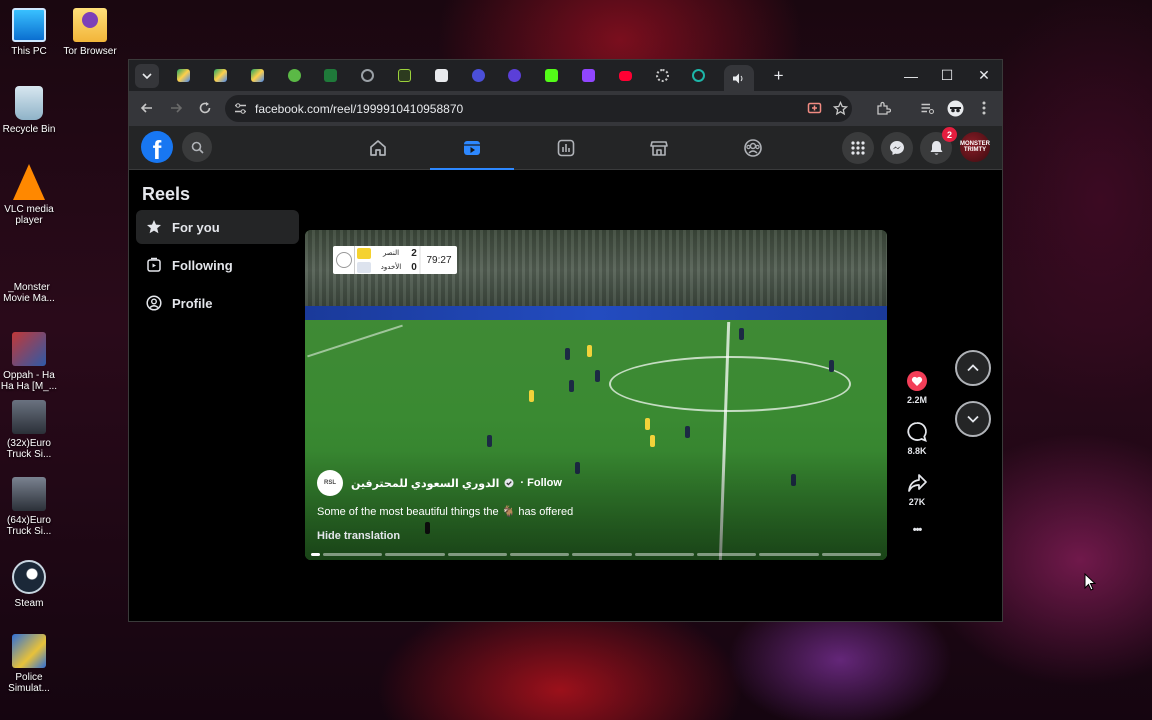  What do you see at coordinates (814, 108) in the screenshot?
I see `cast-icon` at bounding box center [814, 108].